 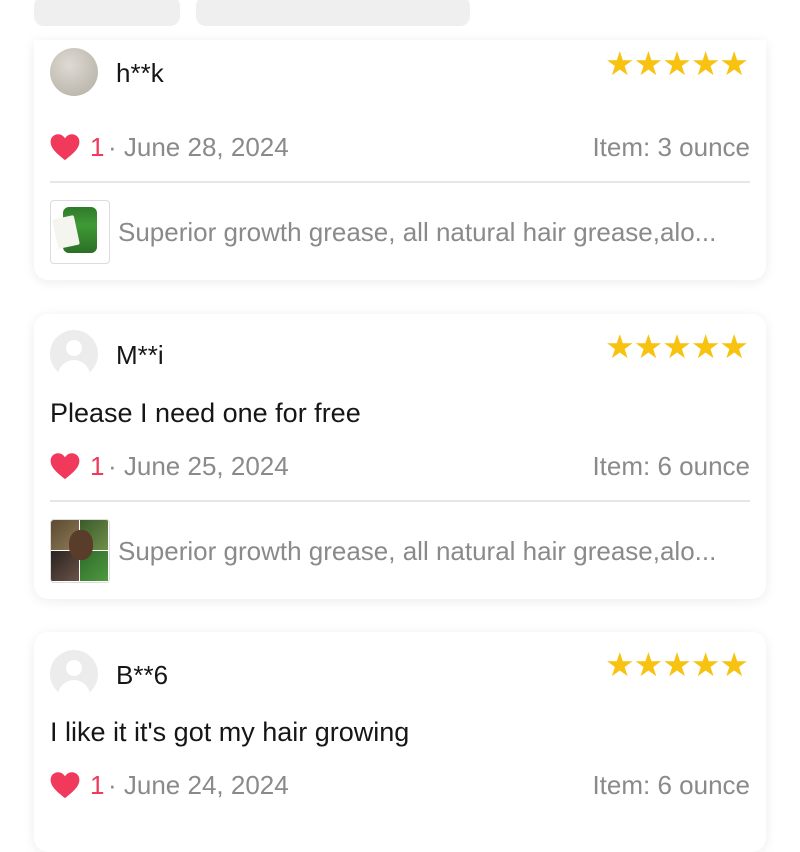 What do you see at coordinates (198, 785) in the screenshot?
I see `review-date: · June 24, 2024` at bounding box center [198, 785].